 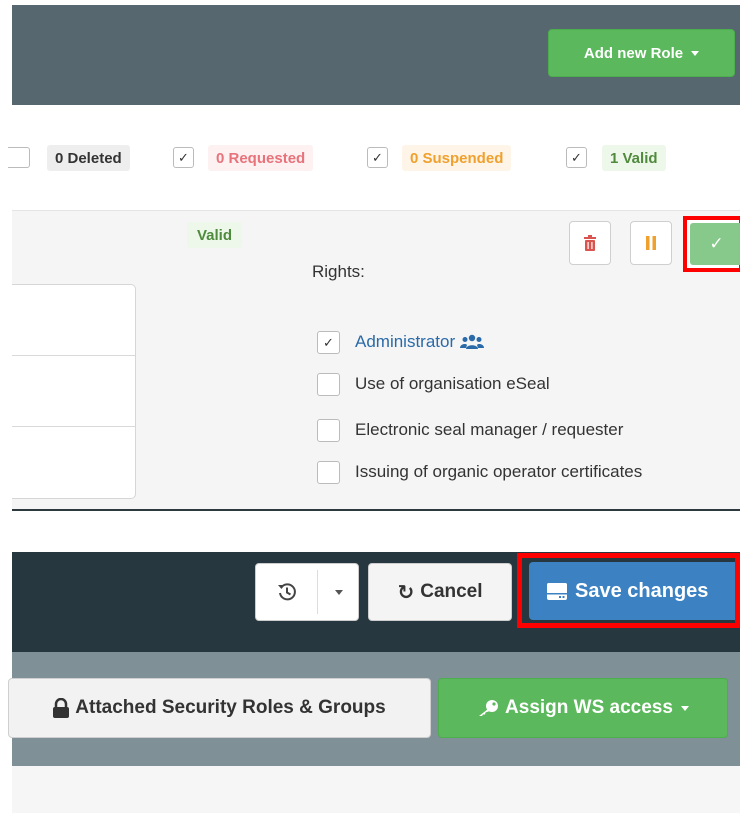 I want to click on filter-deleted-badge: 0 Deleted, so click(x=88, y=158).